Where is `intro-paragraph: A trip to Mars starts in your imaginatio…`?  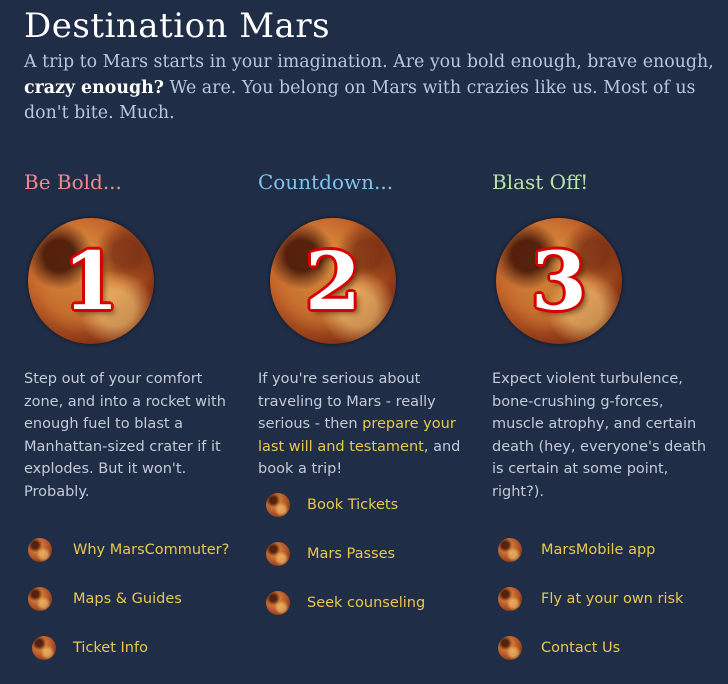 intro-paragraph: A trip to Mars starts in your imaginatio… is located at coordinates (374, 88).